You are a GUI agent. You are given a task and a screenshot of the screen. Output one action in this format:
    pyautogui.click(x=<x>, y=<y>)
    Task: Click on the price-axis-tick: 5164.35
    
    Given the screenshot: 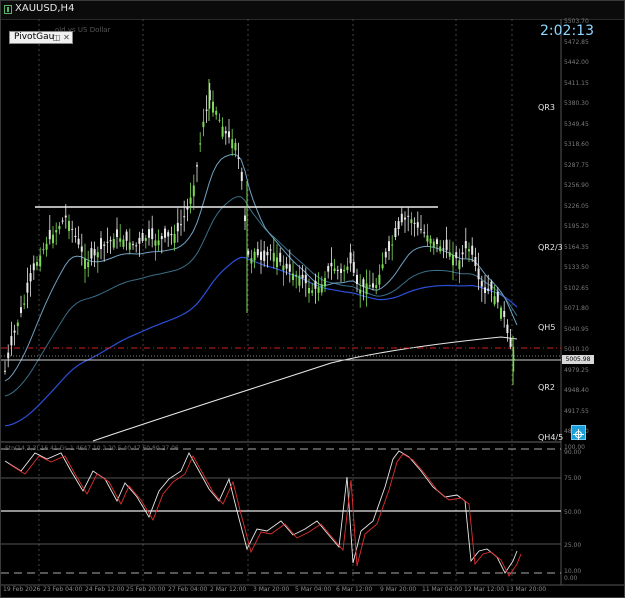 What is the action you would take?
    pyautogui.click(x=576, y=247)
    